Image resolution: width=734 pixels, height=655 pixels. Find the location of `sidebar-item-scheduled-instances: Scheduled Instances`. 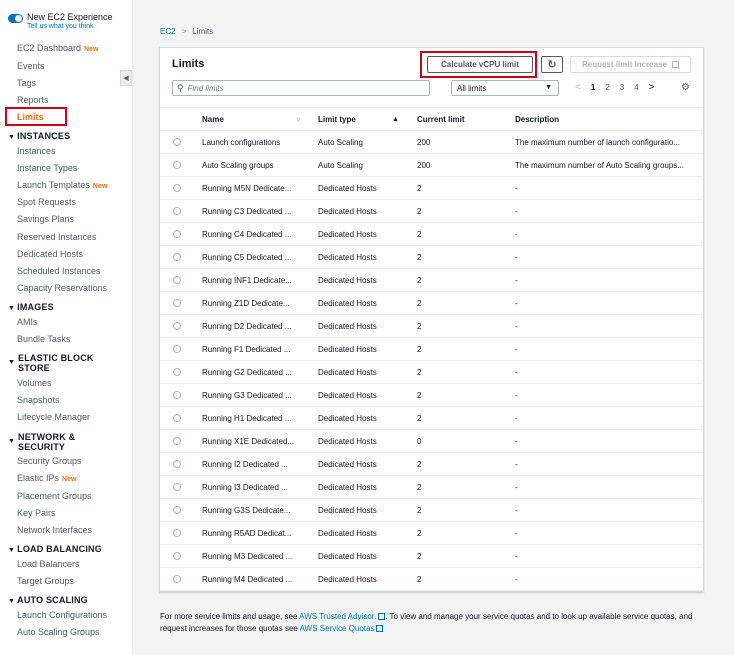

sidebar-item-scheduled-instances: Scheduled Instances is located at coordinates (59, 271).